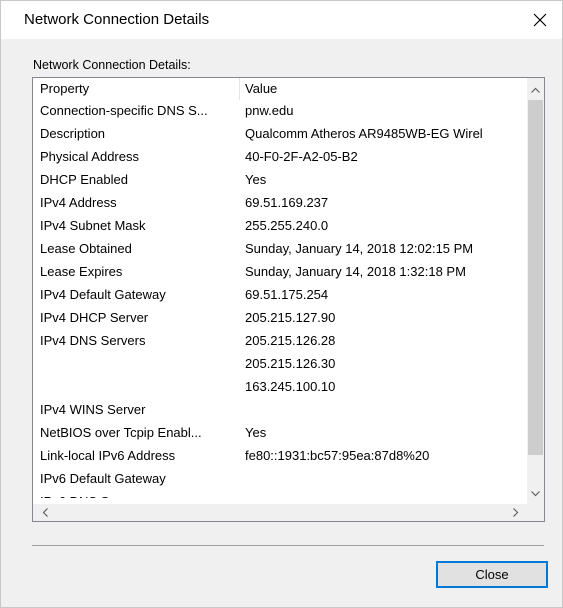 The image size is (563, 608). I want to click on table-row: IPv4 DHCP Server 205.215.127.90, so click(280, 318).